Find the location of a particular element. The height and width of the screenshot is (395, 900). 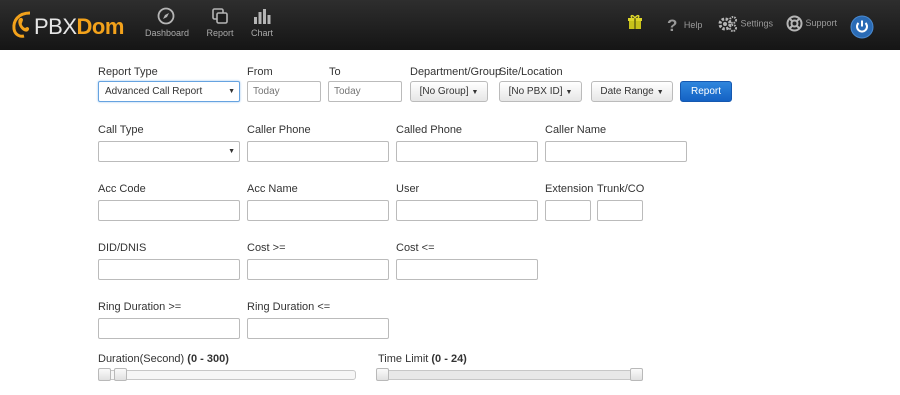

nav-report: Report is located at coordinates (220, 22).